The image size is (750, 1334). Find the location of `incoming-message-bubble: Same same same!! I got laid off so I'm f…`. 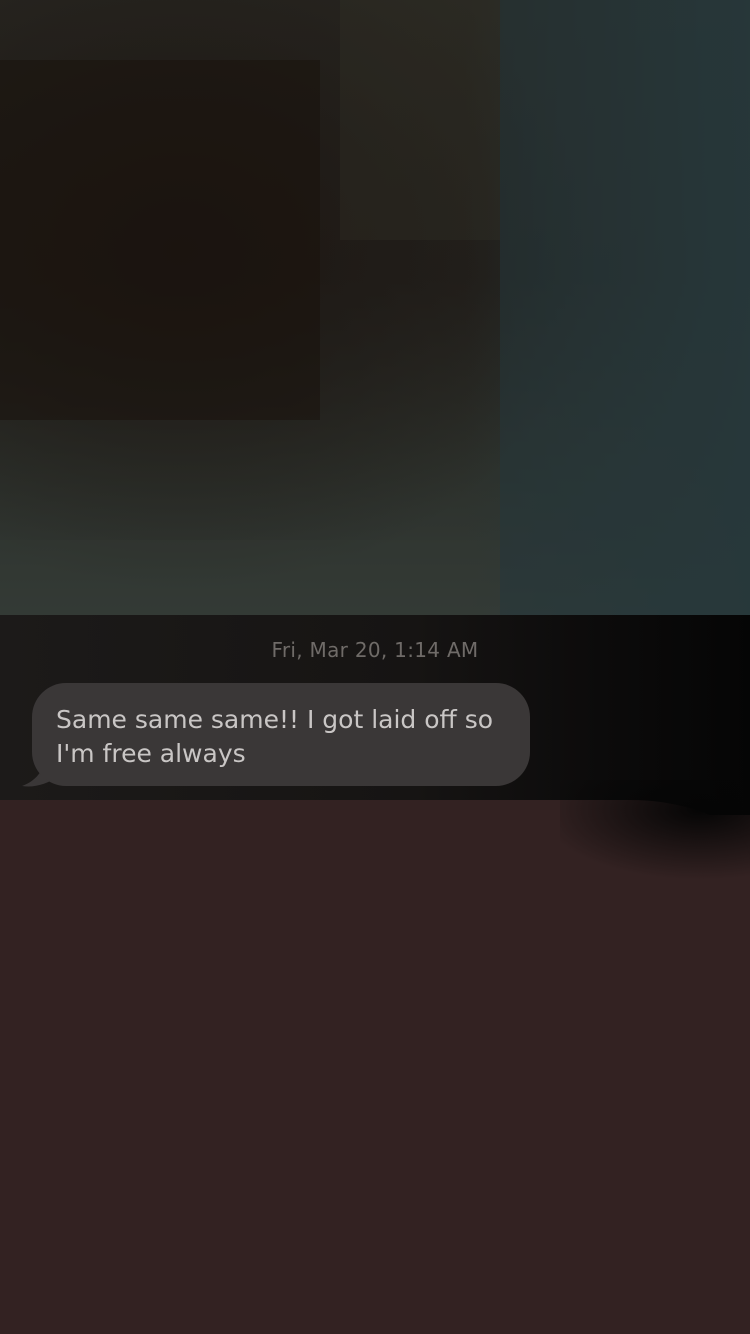

incoming-message-bubble: Same same same!! I got laid off so I'm f… is located at coordinates (281, 734).